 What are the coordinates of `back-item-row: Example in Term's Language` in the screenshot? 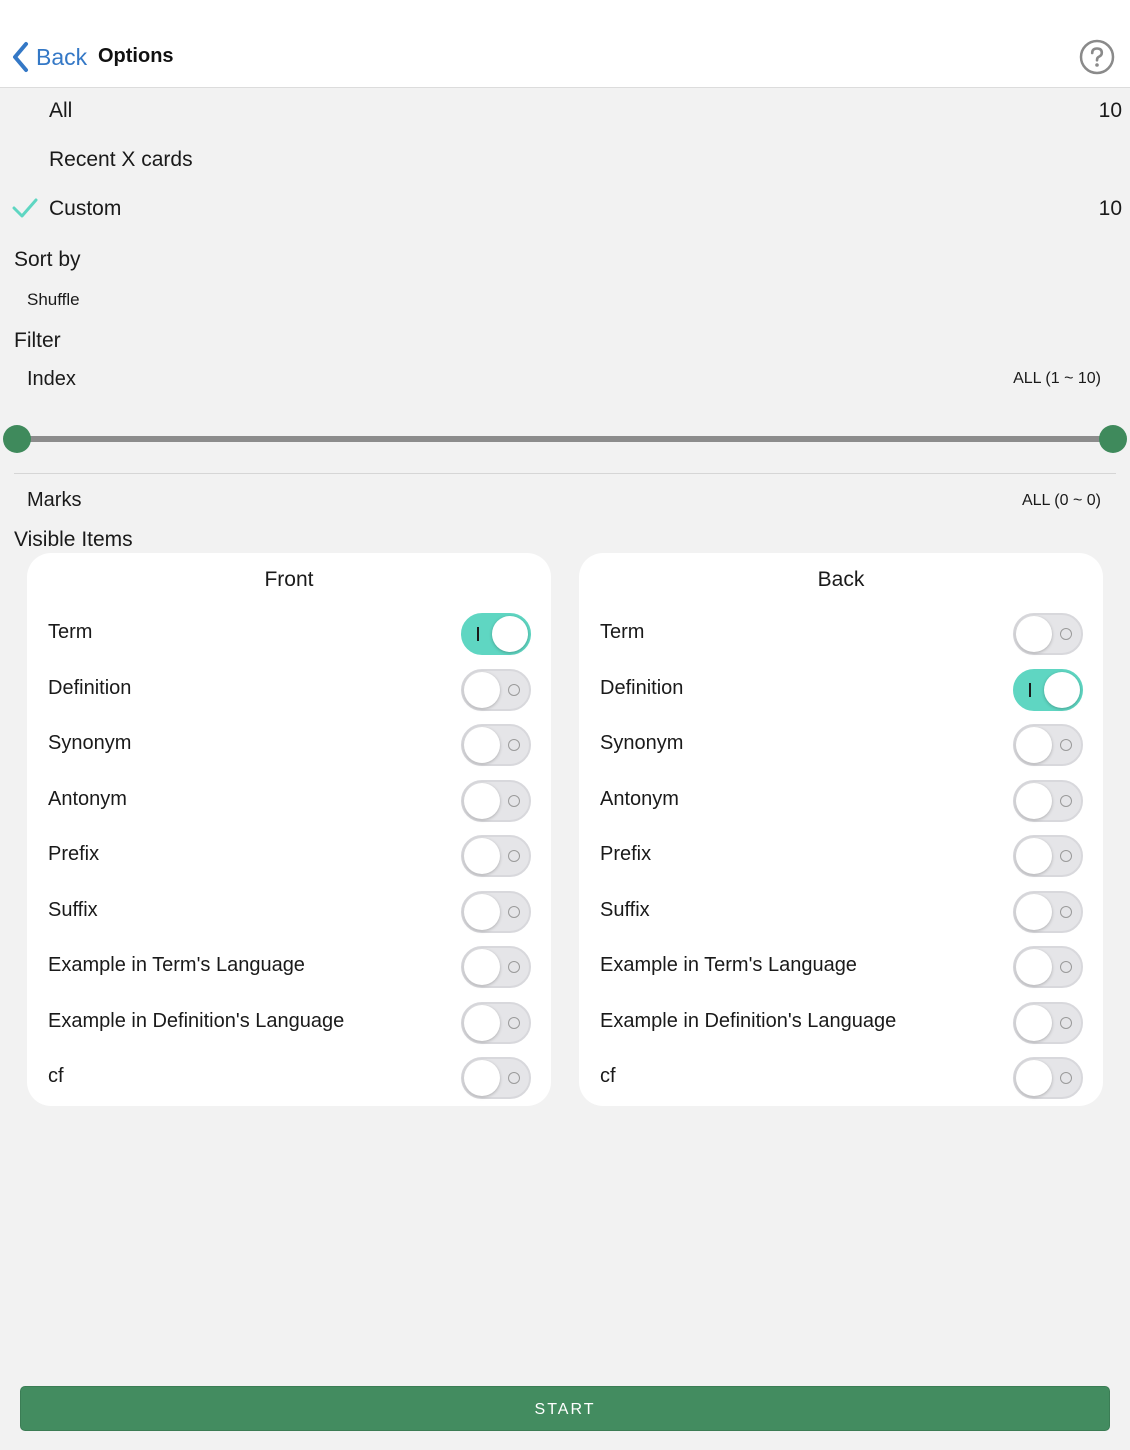 It's located at (841, 968).